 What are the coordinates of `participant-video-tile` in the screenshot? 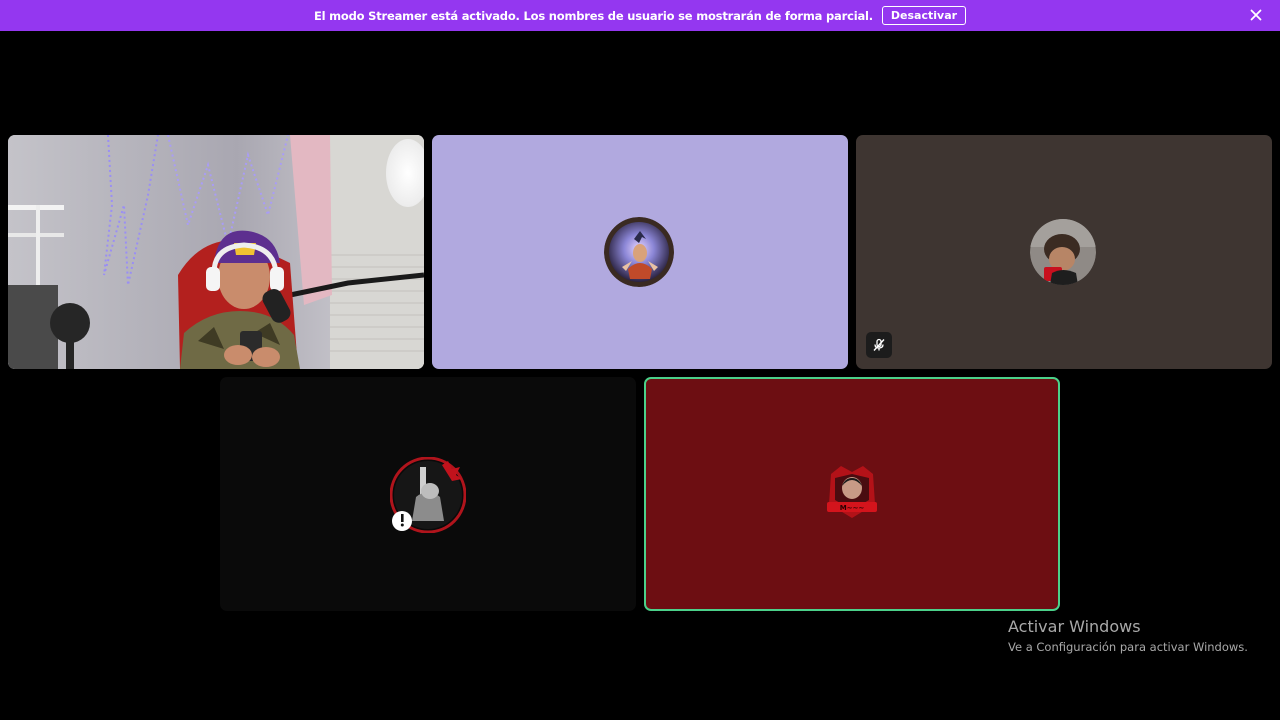 It's located at (216, 252).